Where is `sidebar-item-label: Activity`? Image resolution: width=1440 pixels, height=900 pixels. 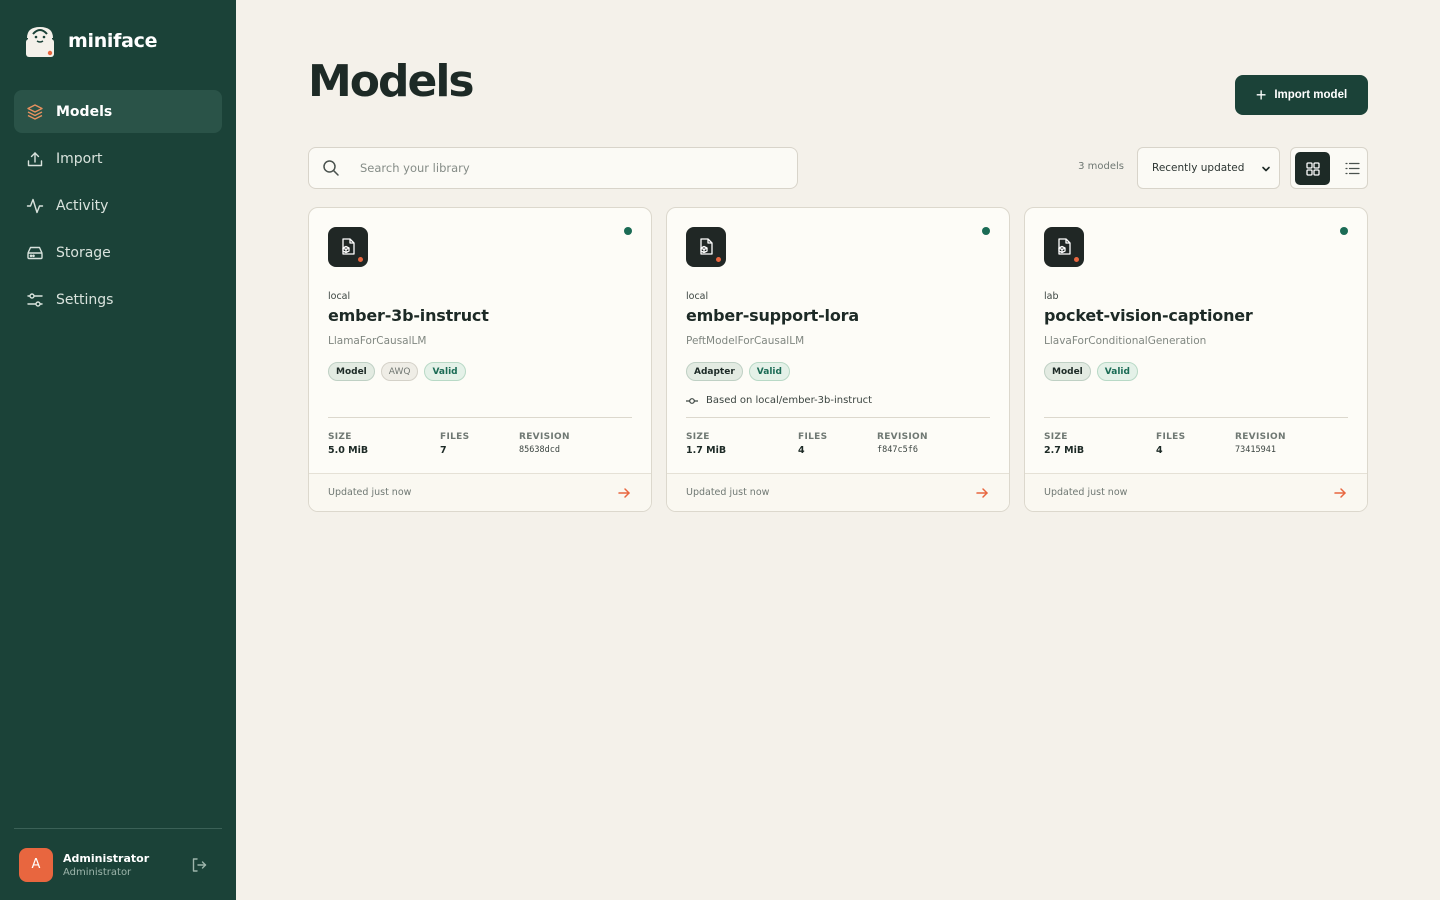 sidebar-item-label: Activity is located at coordinates (82, 205).